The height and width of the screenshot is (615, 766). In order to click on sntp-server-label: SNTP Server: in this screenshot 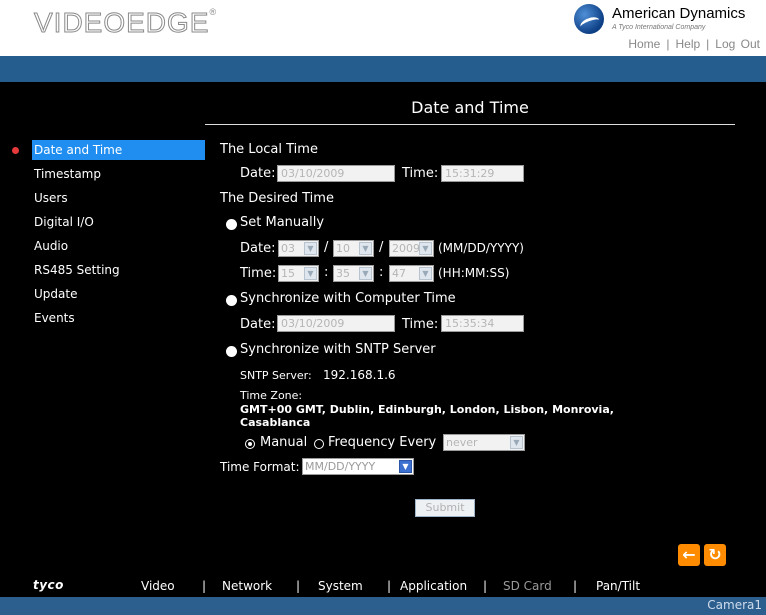, I will do `click(276, 375)`.